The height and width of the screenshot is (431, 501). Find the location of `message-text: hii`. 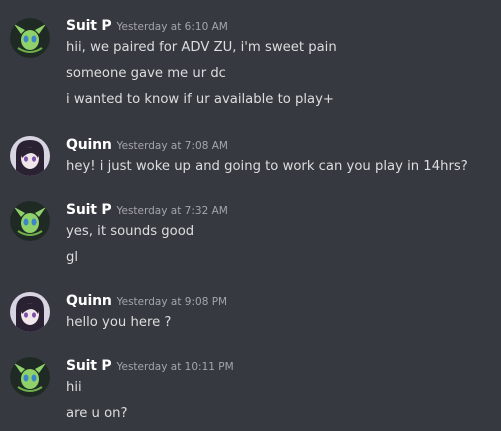

message-text: hii is located at coordinates (74, 387).